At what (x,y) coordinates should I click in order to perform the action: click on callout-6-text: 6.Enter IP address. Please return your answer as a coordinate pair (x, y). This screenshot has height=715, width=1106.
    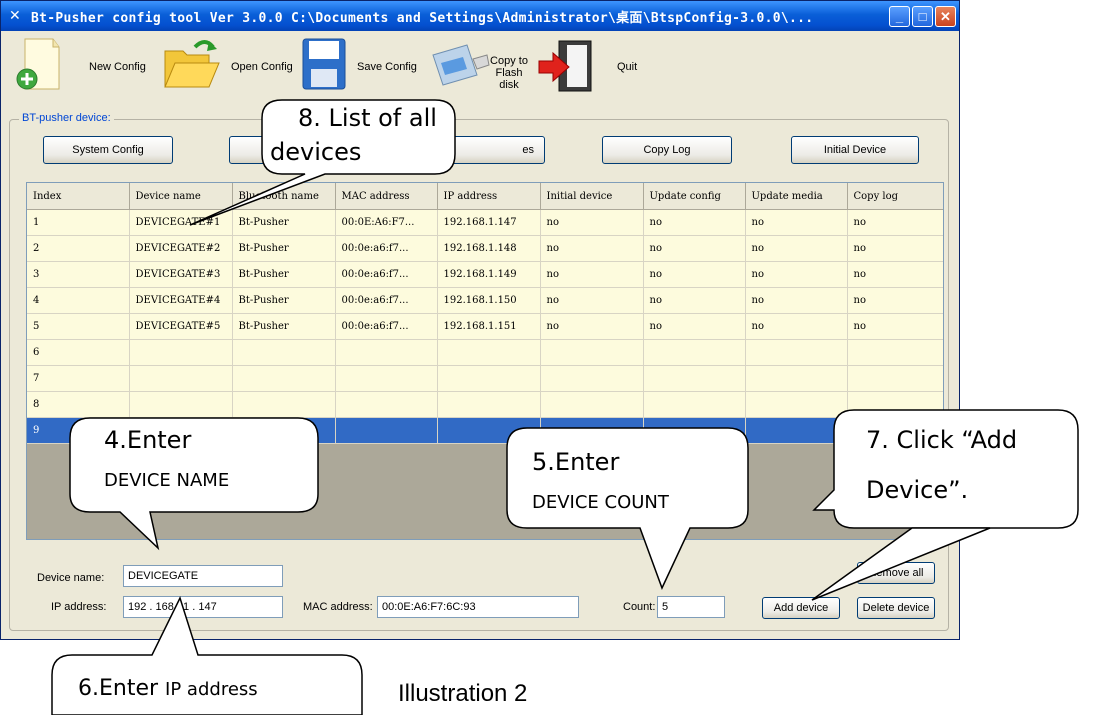
    Looking at the image, I should click on (168, 688).